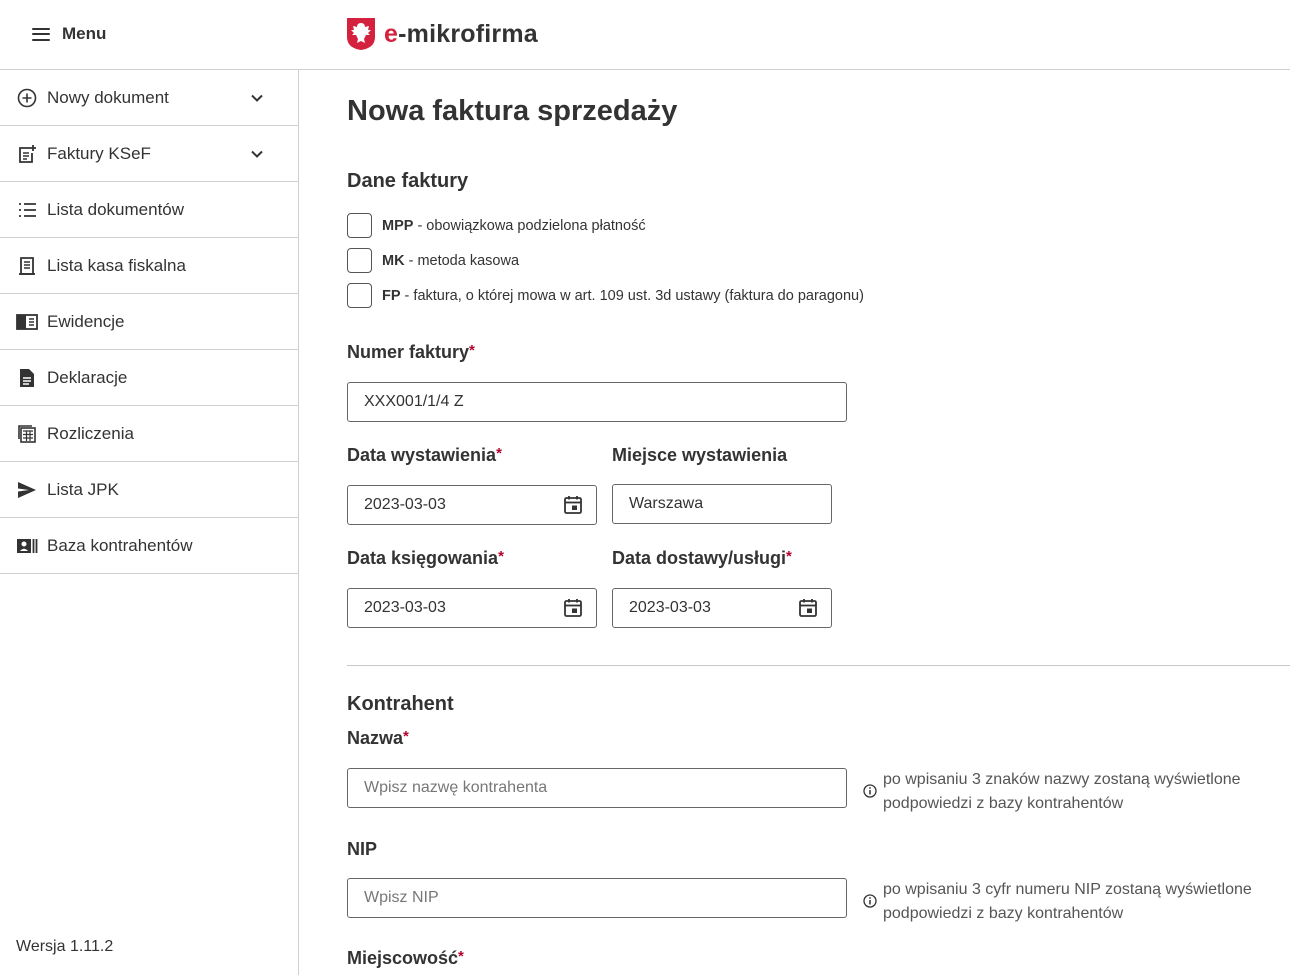 This screenshot has height=975, width=1290. What do you see at coordinates (408, 352) in the screenshot?
I see `label-text: Numer faktury` at bounding box center [408, 352].